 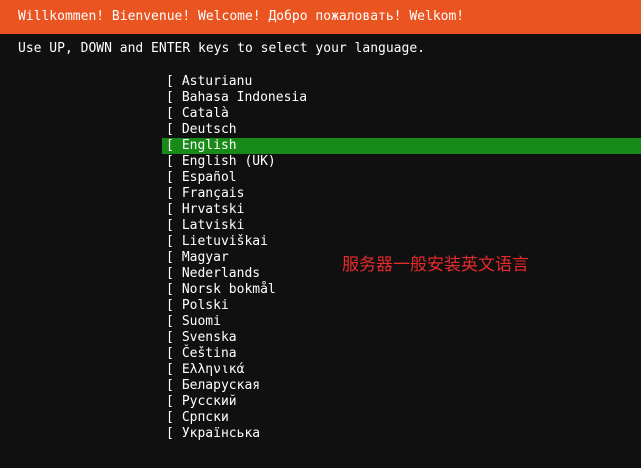 What do you see at coordinates (401, 434) in the screenshot?
I see `language-option: [ Українська` at bounding box center [401, 434].